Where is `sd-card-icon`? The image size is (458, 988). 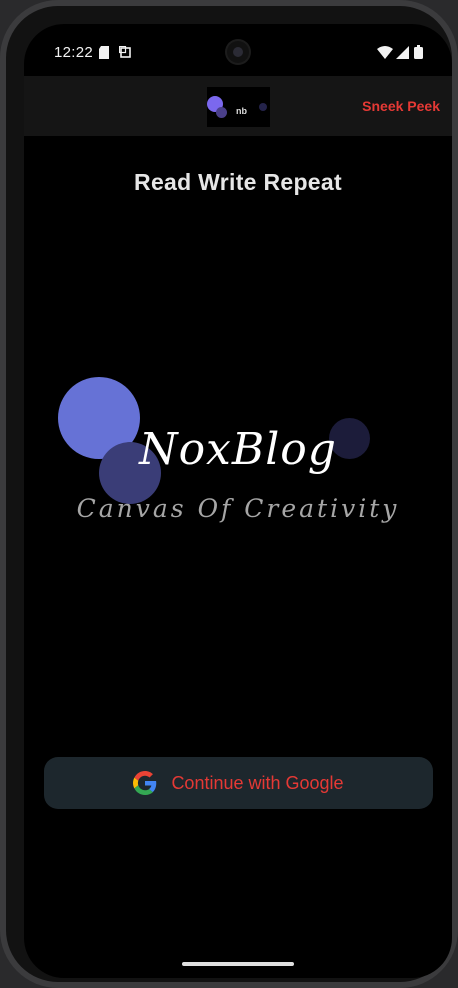 sd-card-icon is located at coordinates (104, 52).